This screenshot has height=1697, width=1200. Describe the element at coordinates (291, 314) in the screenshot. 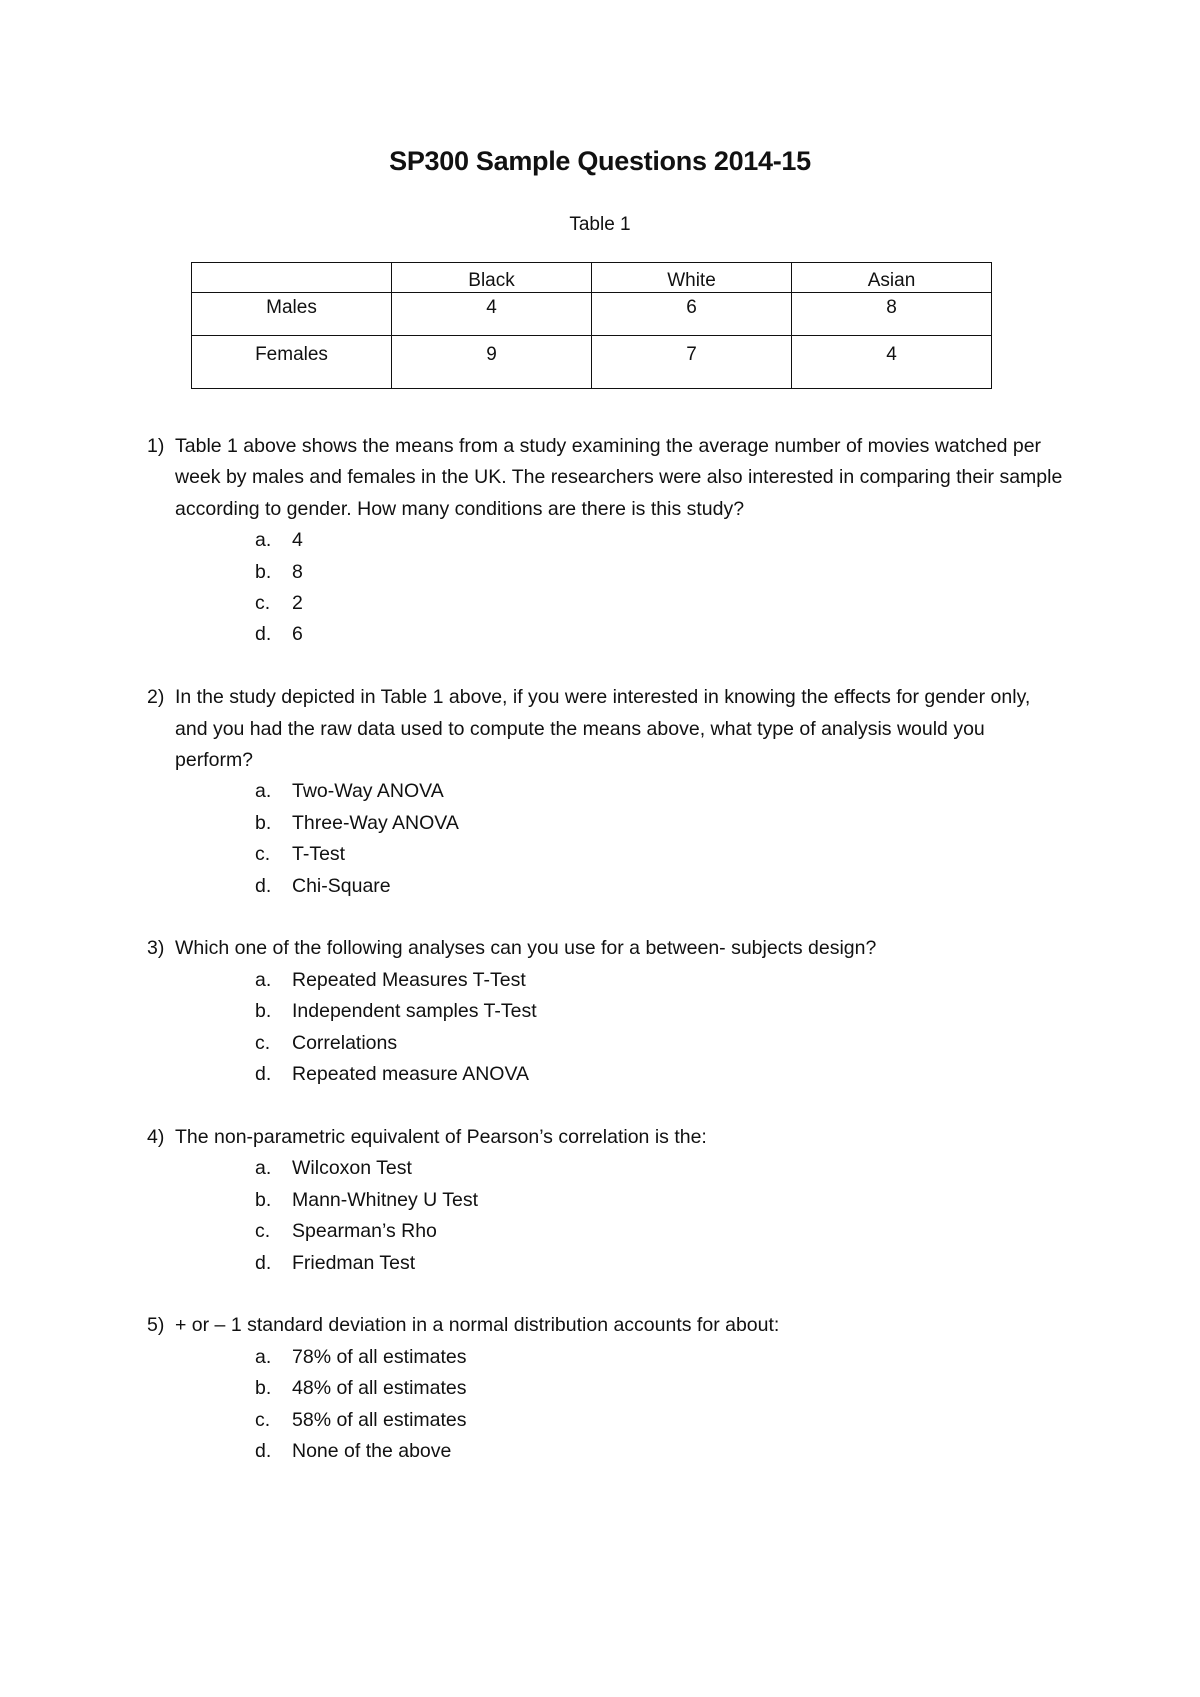

I see `row-label: Males` at that location.